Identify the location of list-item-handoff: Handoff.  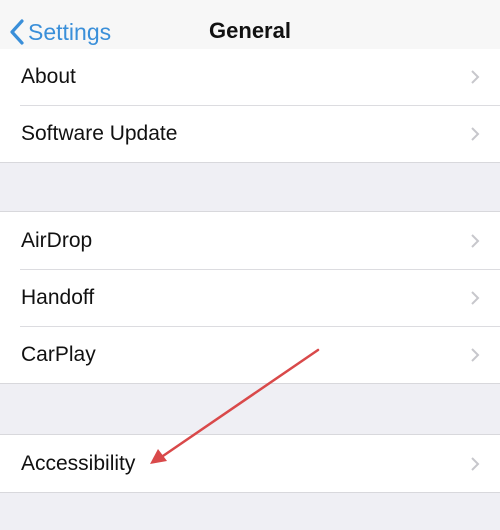
(250, 297).